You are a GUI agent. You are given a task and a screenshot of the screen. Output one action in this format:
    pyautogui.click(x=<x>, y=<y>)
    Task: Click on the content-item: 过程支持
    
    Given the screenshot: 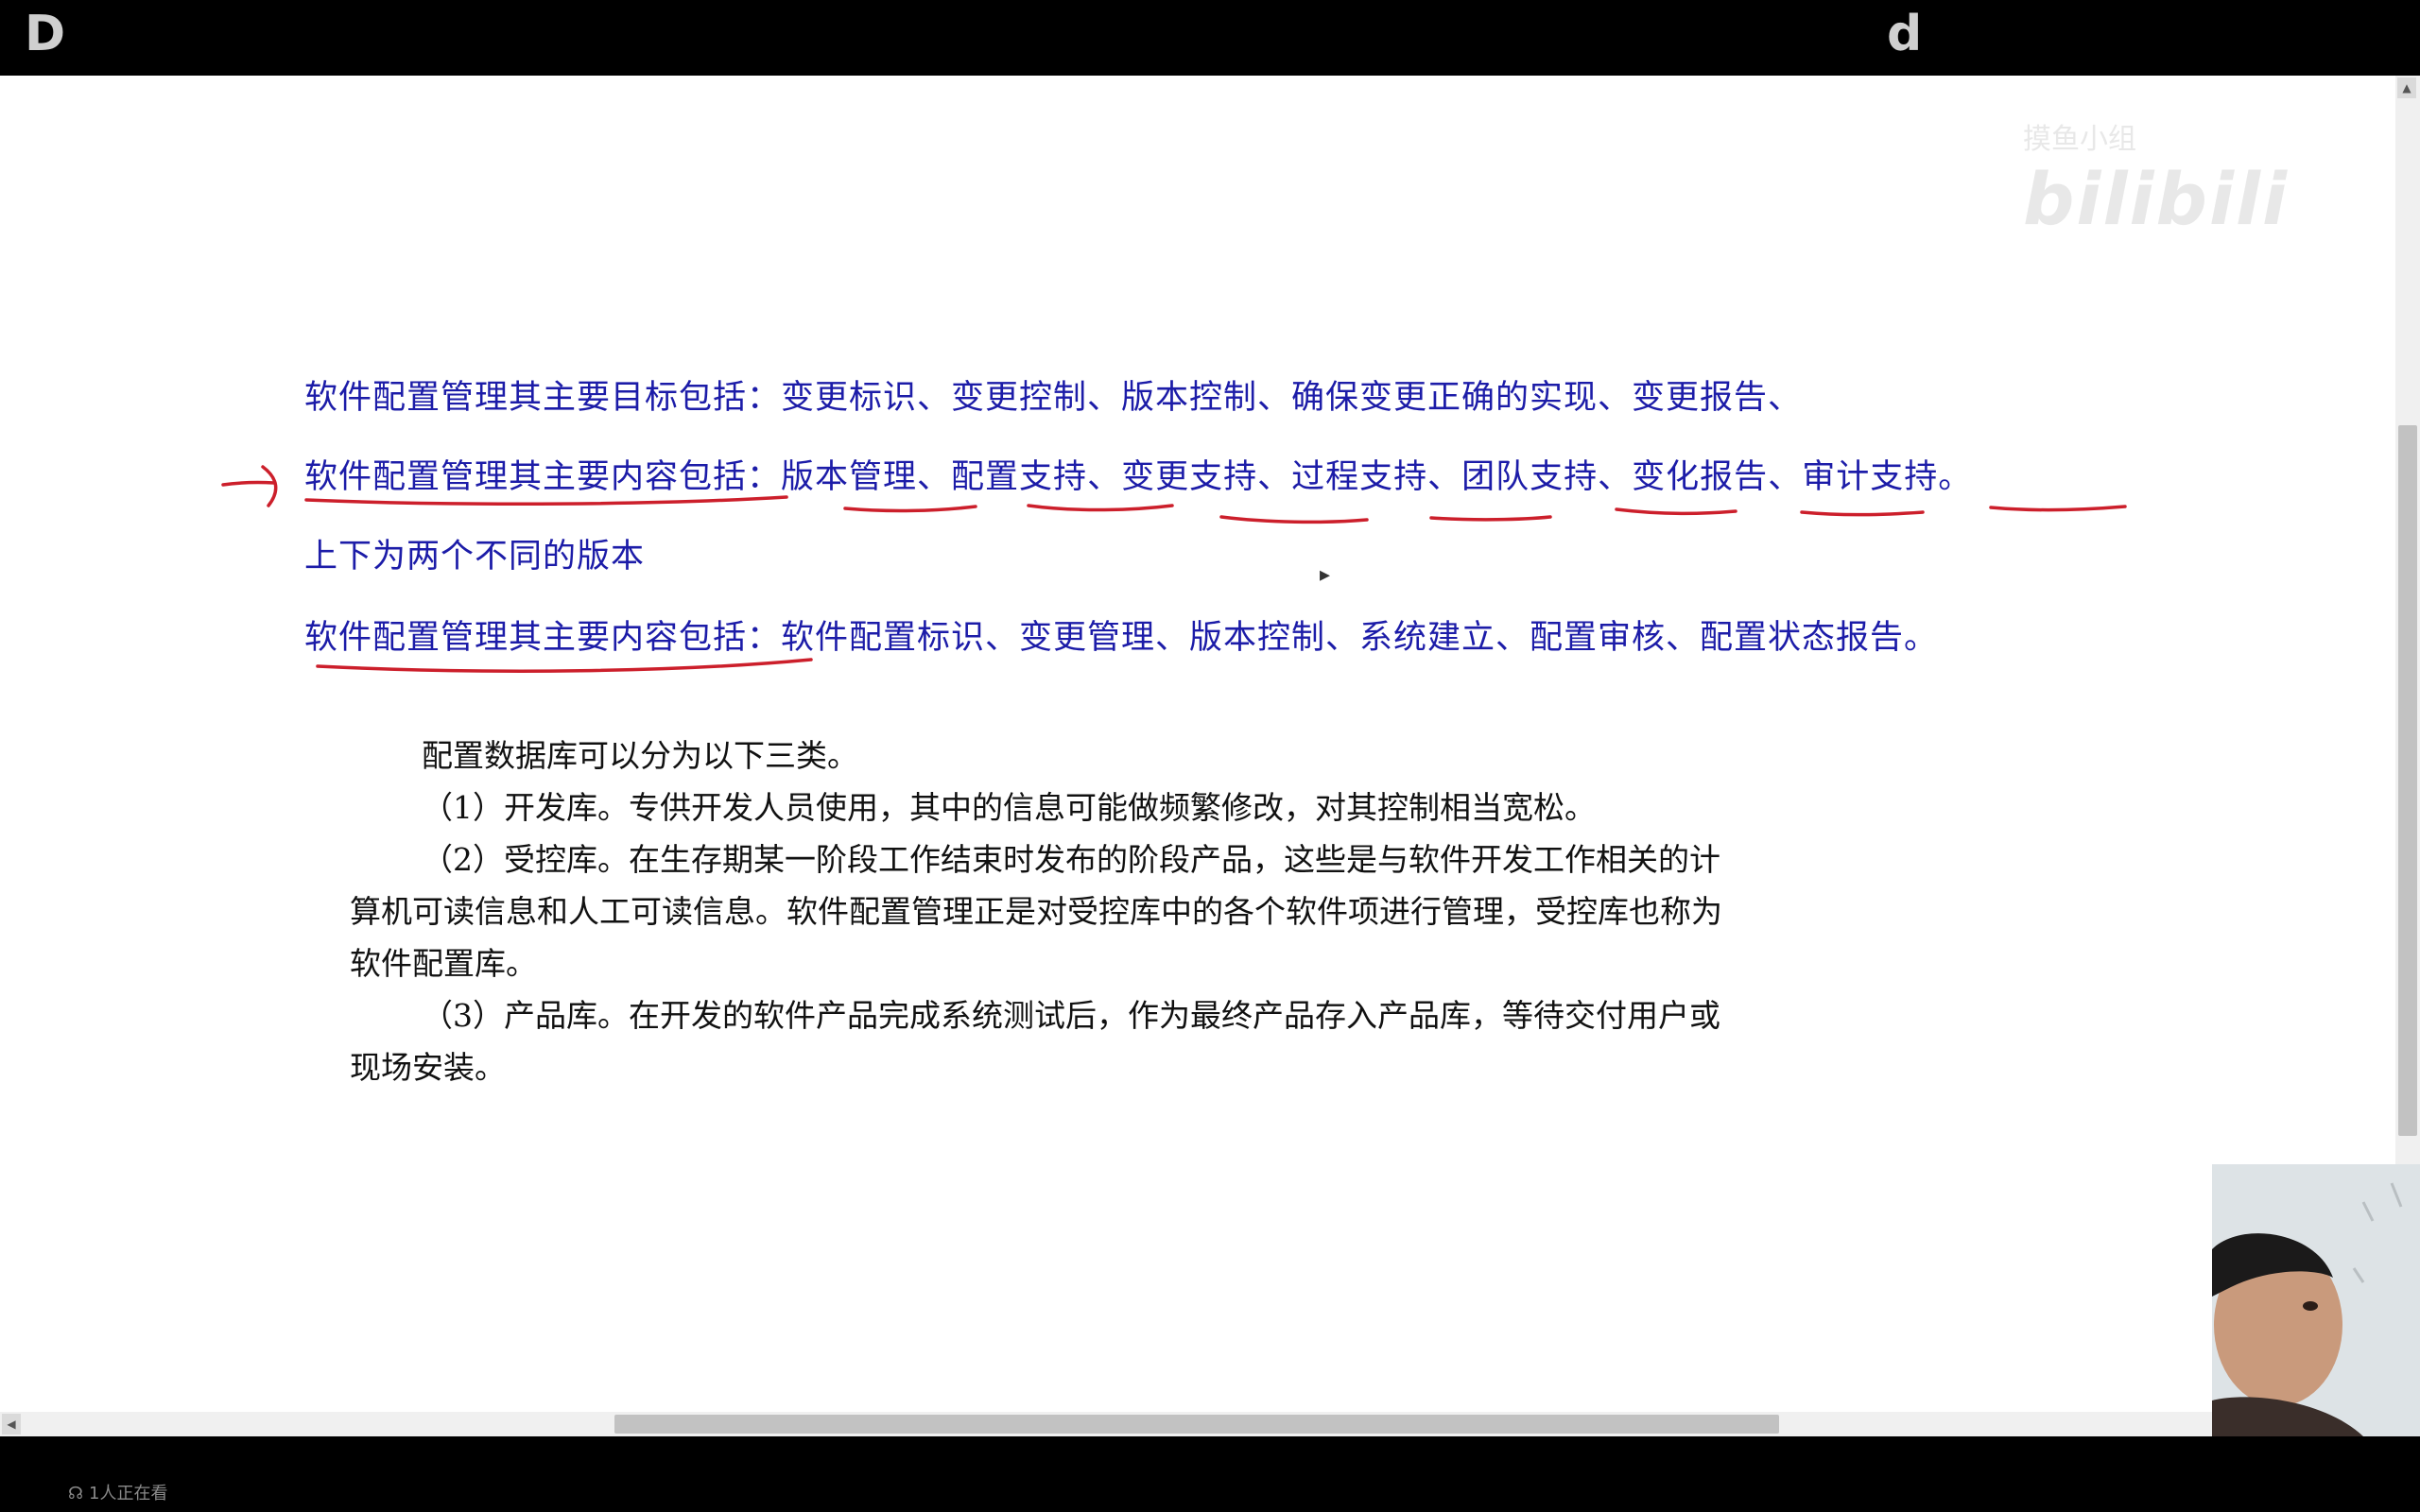 What is the action you would take?
    pyautogui.click(x=1359, y=477)
    